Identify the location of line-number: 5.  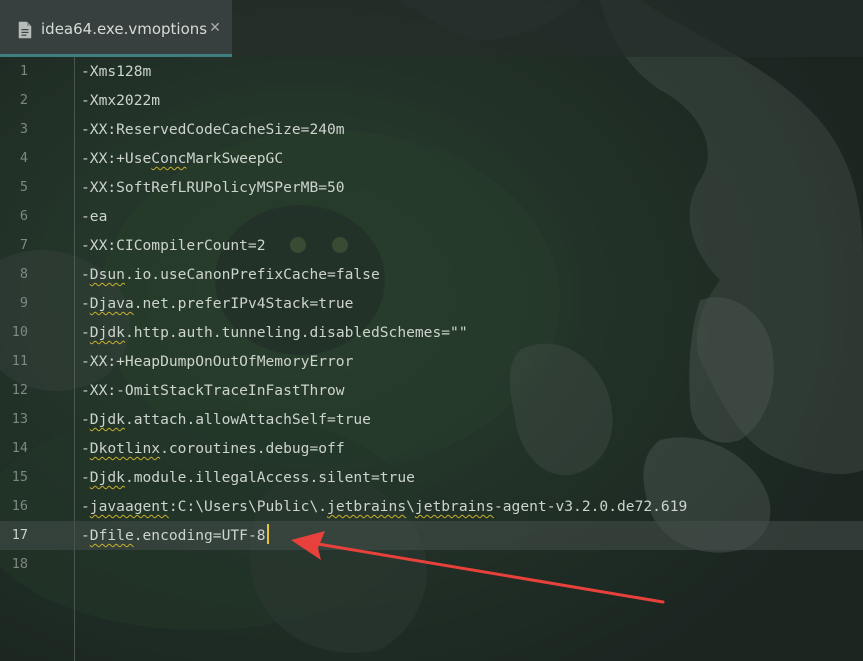
(23, 187).